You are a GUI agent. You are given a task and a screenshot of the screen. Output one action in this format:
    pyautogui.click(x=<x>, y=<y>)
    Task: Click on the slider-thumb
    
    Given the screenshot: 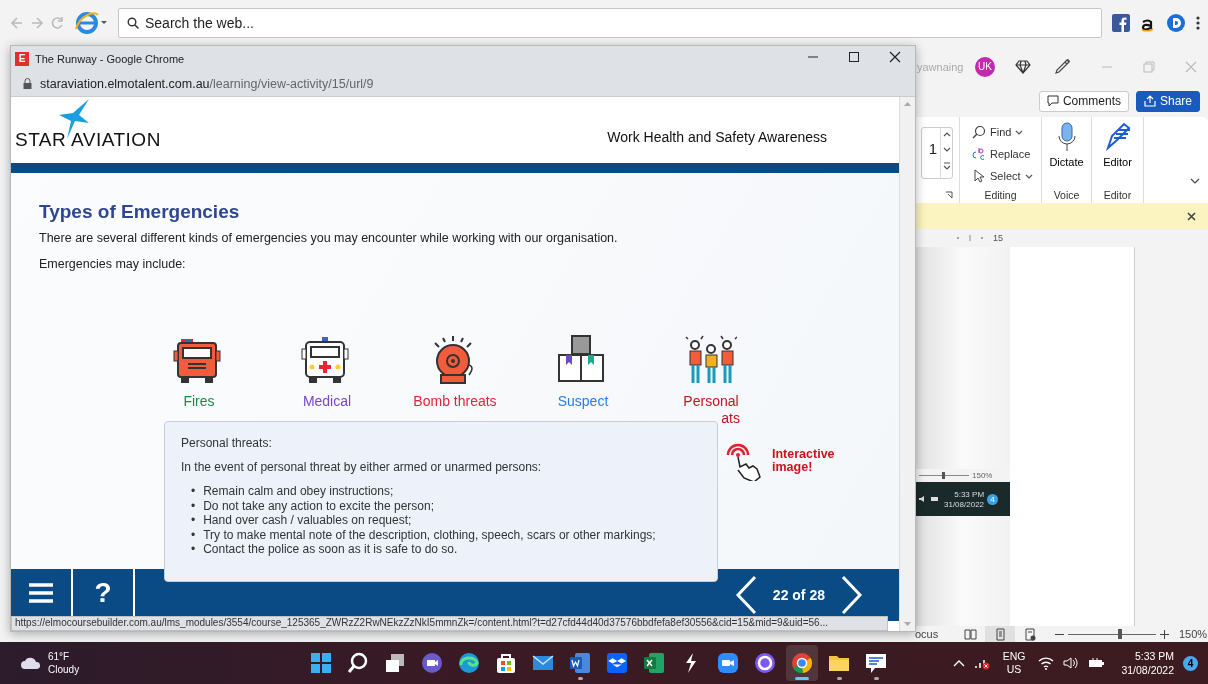 What is the action you would take?
    pyautogui.click(x=1120, y=633)
    